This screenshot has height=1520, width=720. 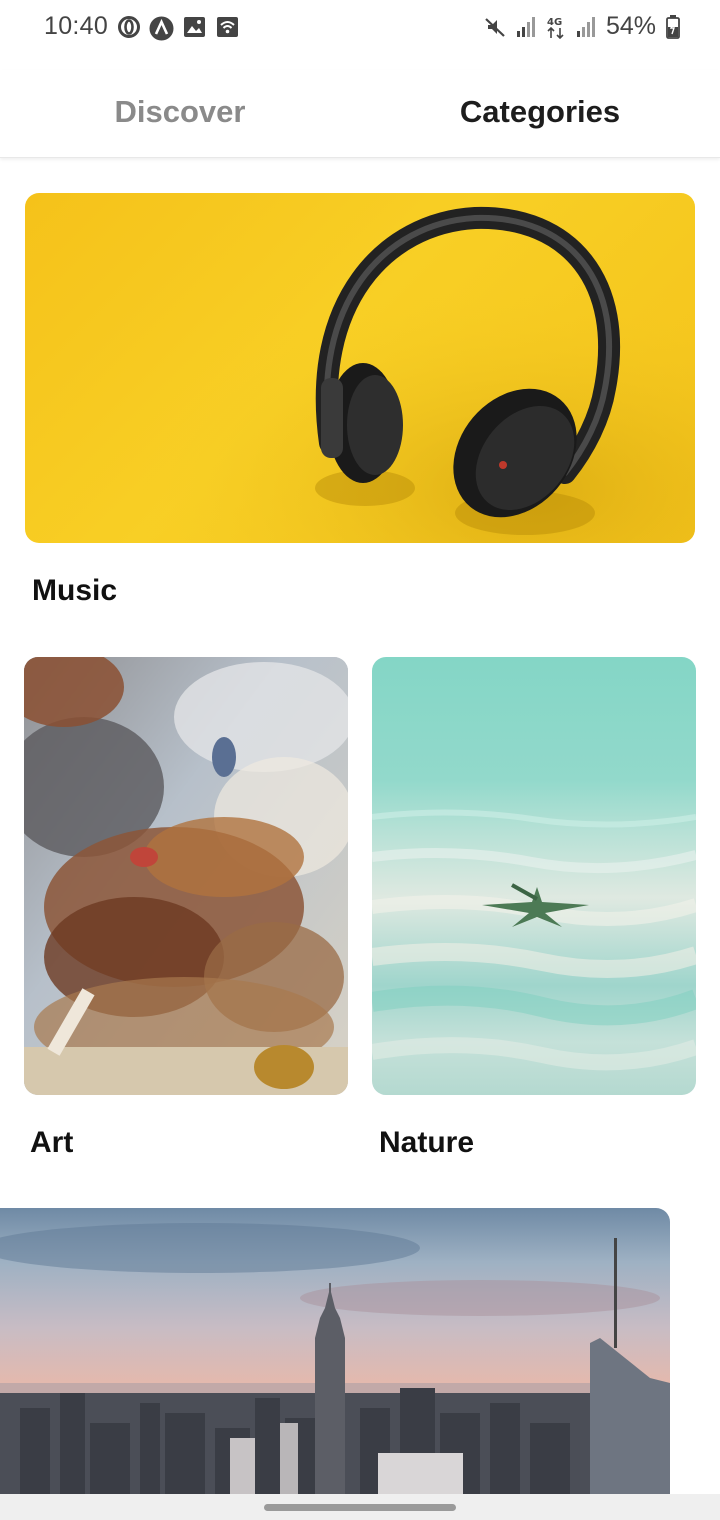 I want to click on navigation-bar, so click(x=360, y=1507).